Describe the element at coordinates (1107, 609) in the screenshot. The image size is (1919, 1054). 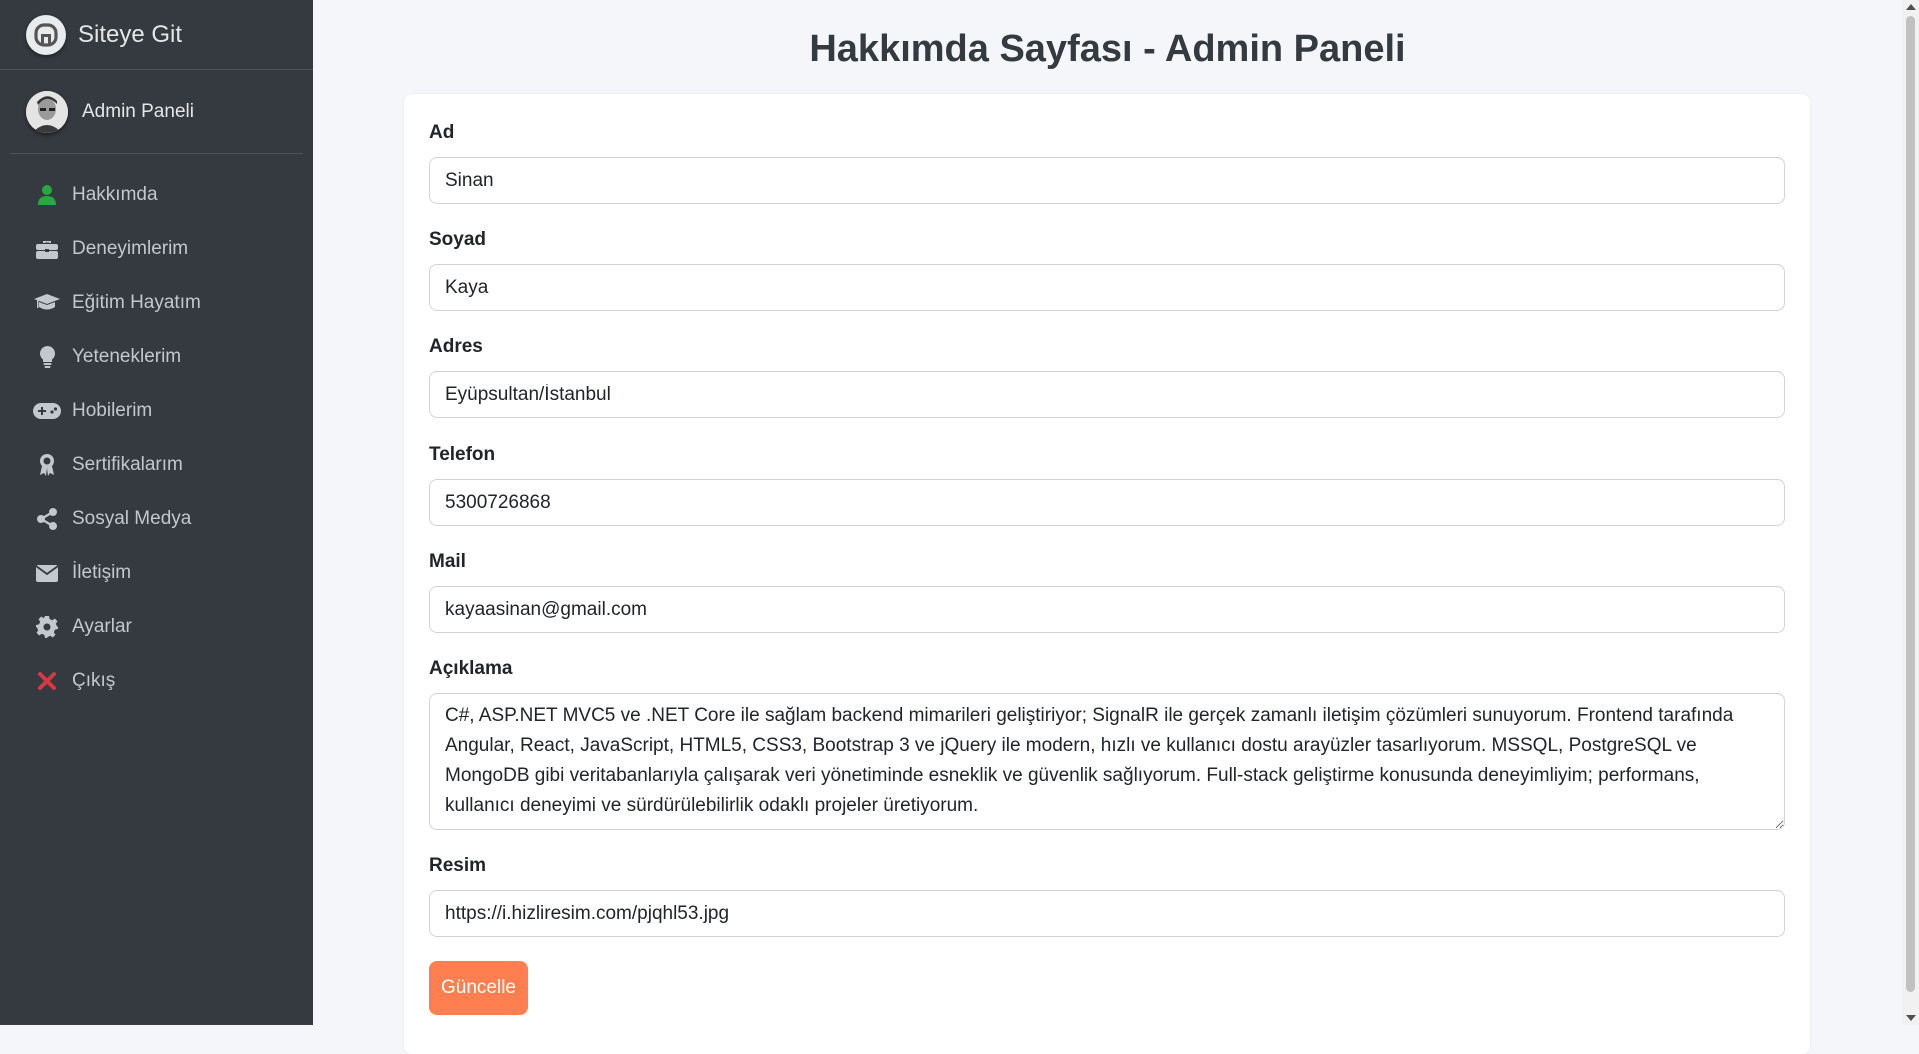
I see `mail-input` at that location.